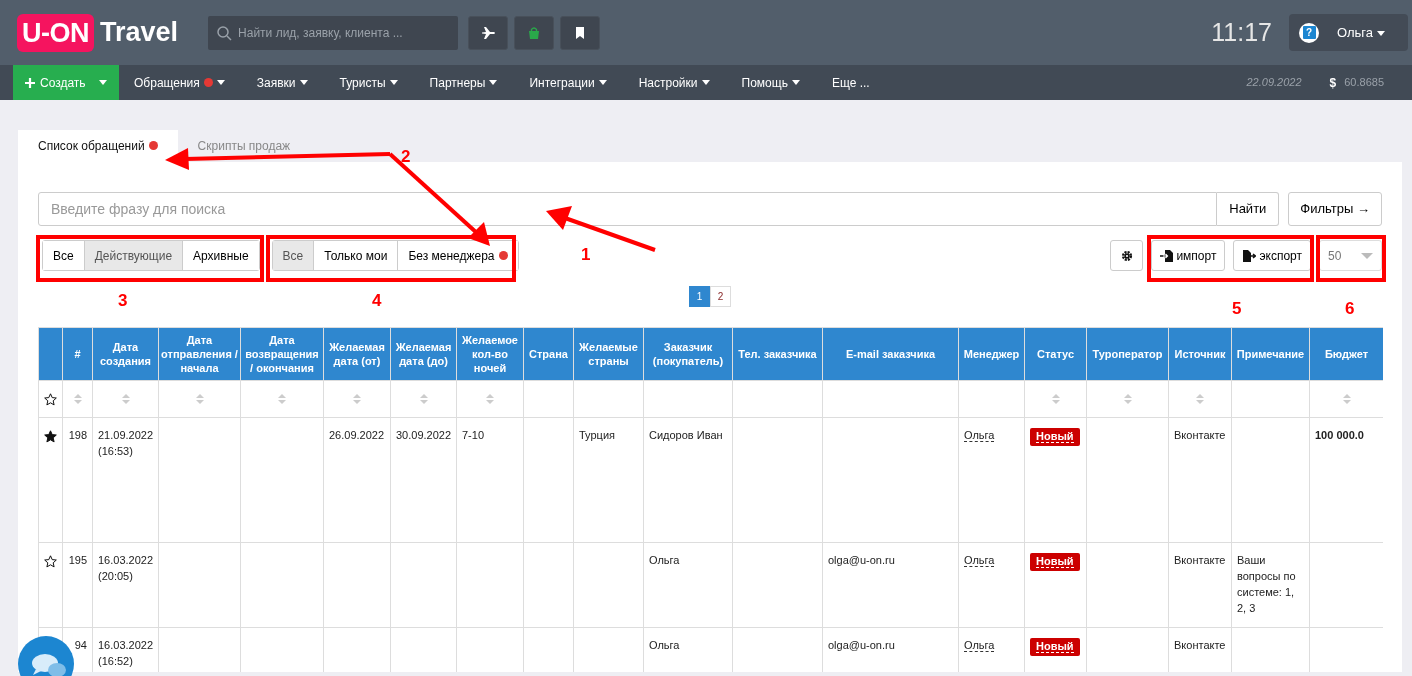 The height and width of the screenshot is (676, 1412). Describe the element at coordinates (548, 354) in the screenshot. I see `column-header: Страна` at that location.